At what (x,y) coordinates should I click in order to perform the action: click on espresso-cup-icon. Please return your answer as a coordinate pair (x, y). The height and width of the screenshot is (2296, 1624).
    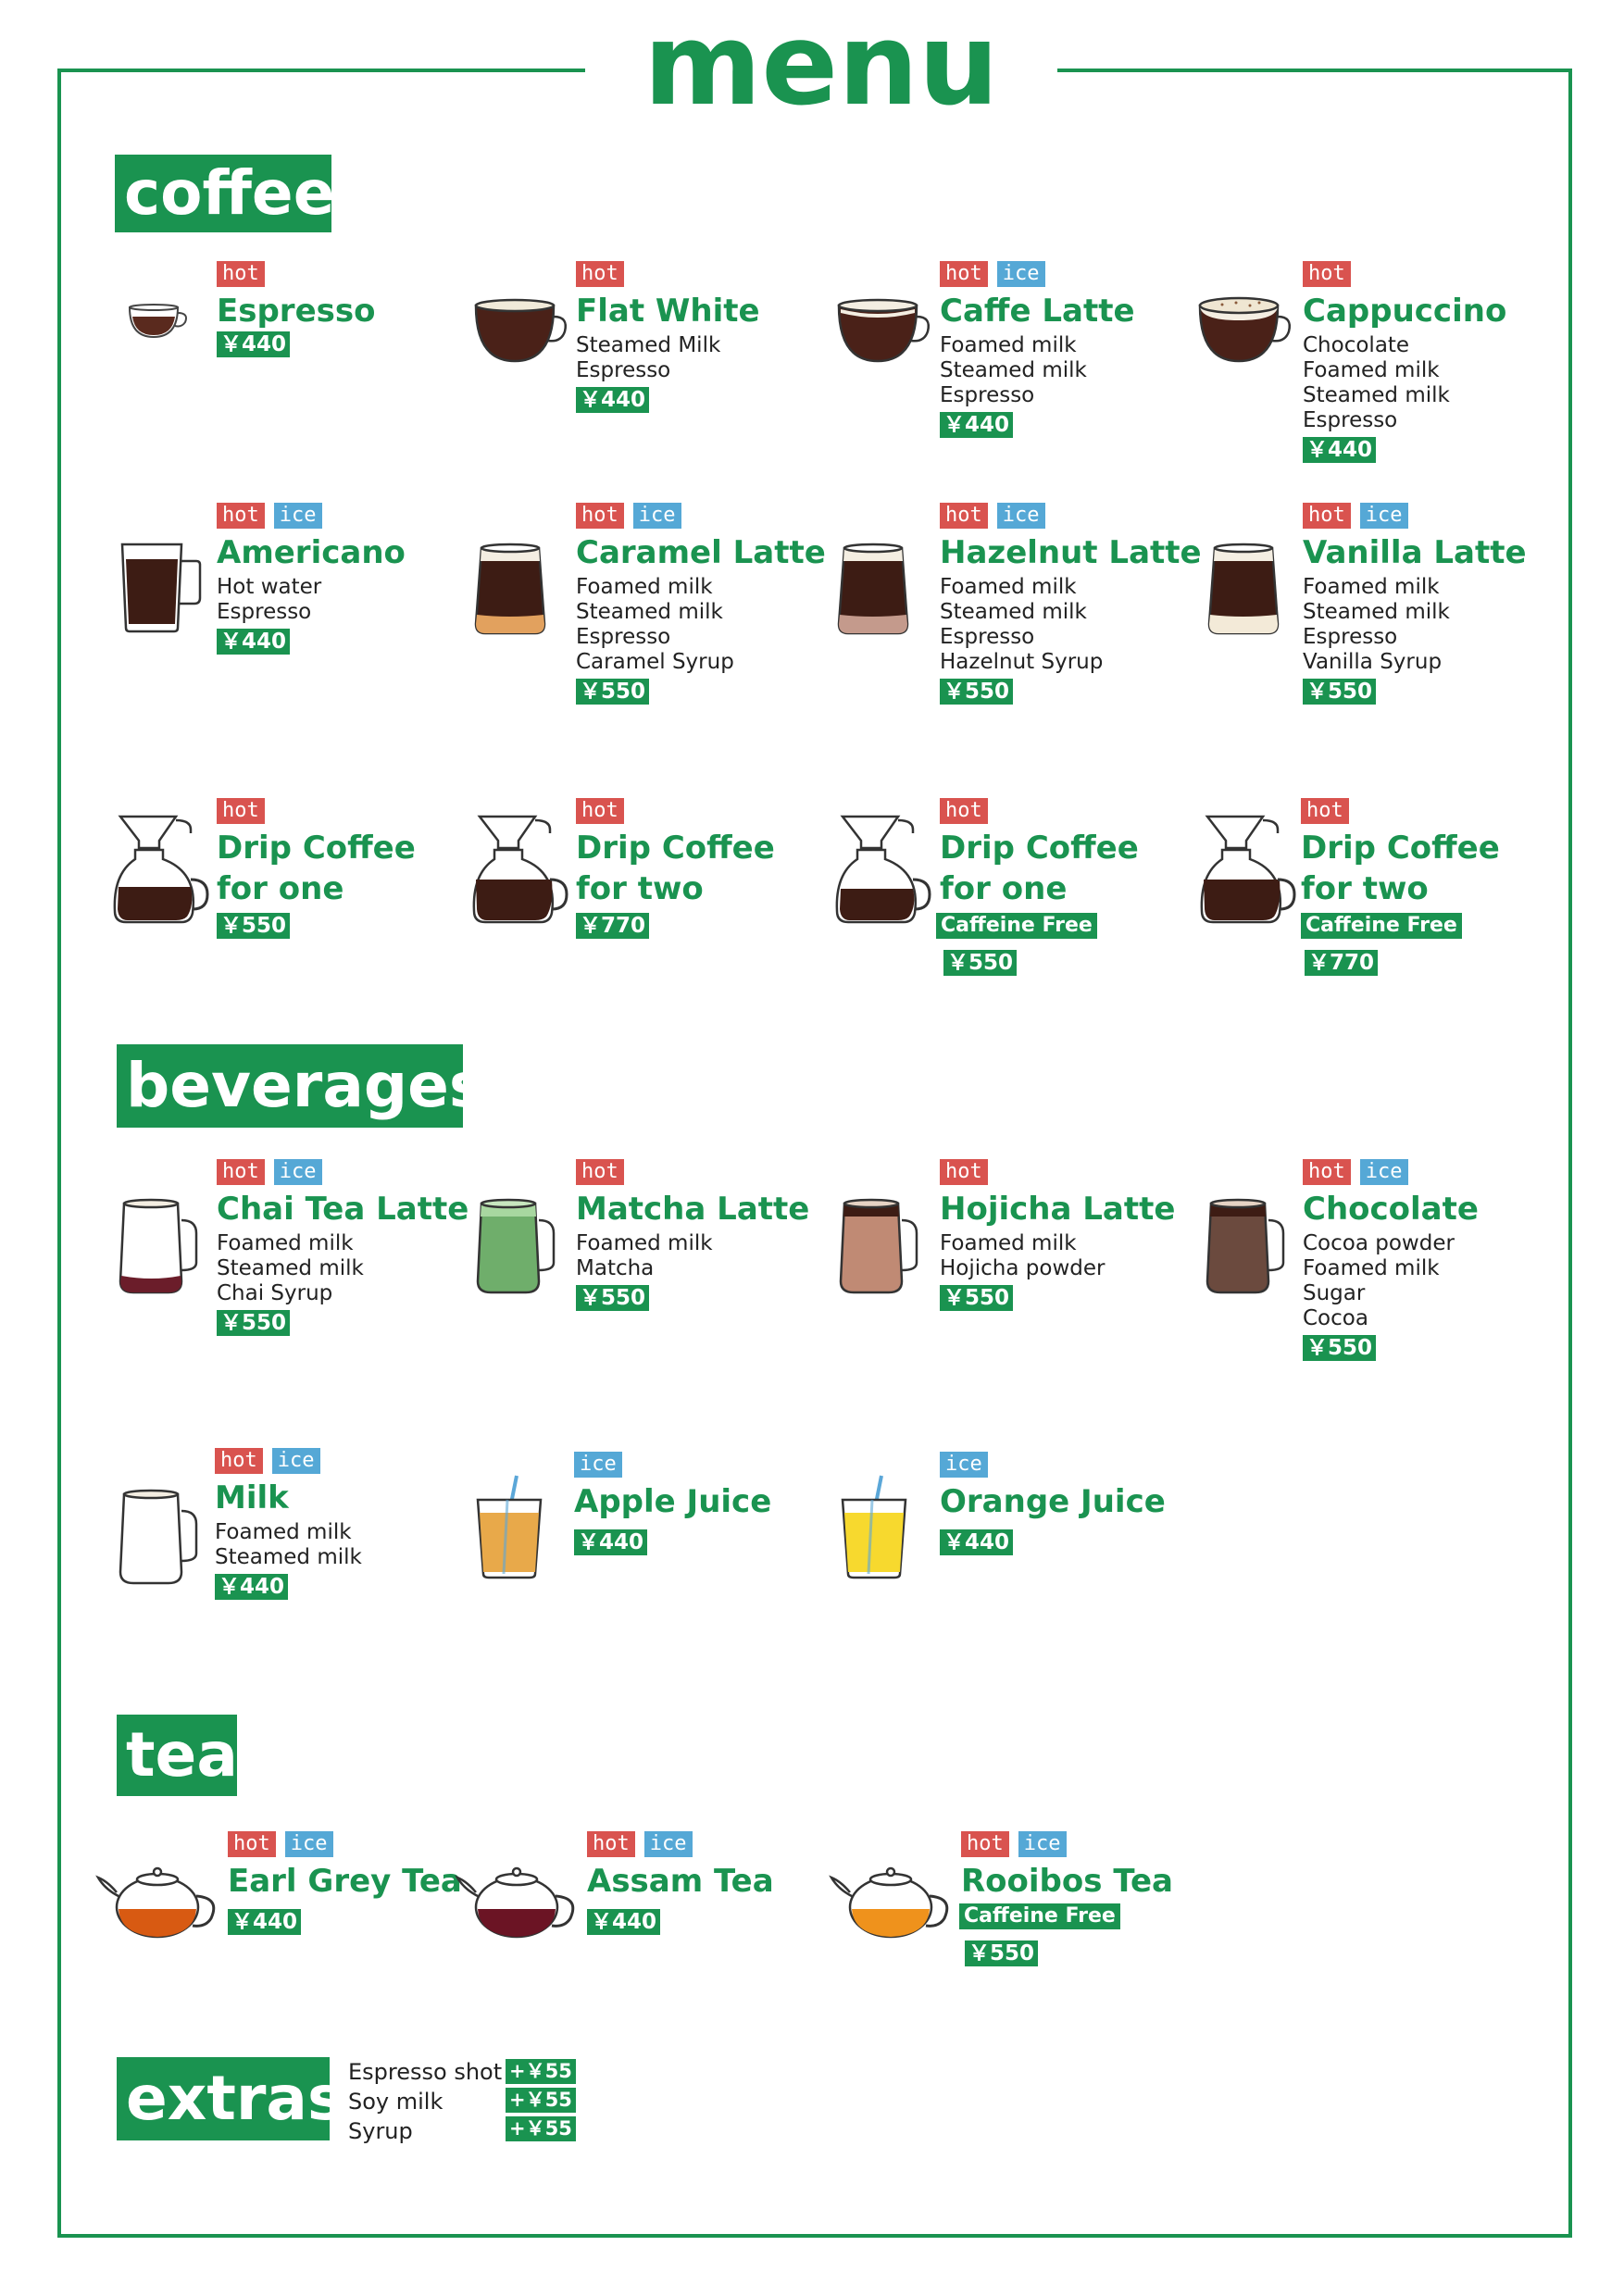
    Looking at the image, I should click on (157, 321).